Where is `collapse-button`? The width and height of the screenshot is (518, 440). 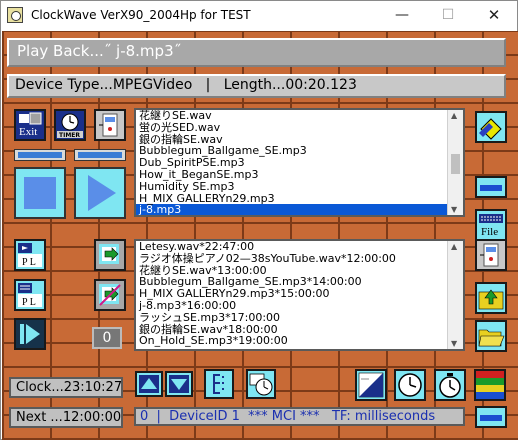
collapse-button is located at coordinates (491, 417).